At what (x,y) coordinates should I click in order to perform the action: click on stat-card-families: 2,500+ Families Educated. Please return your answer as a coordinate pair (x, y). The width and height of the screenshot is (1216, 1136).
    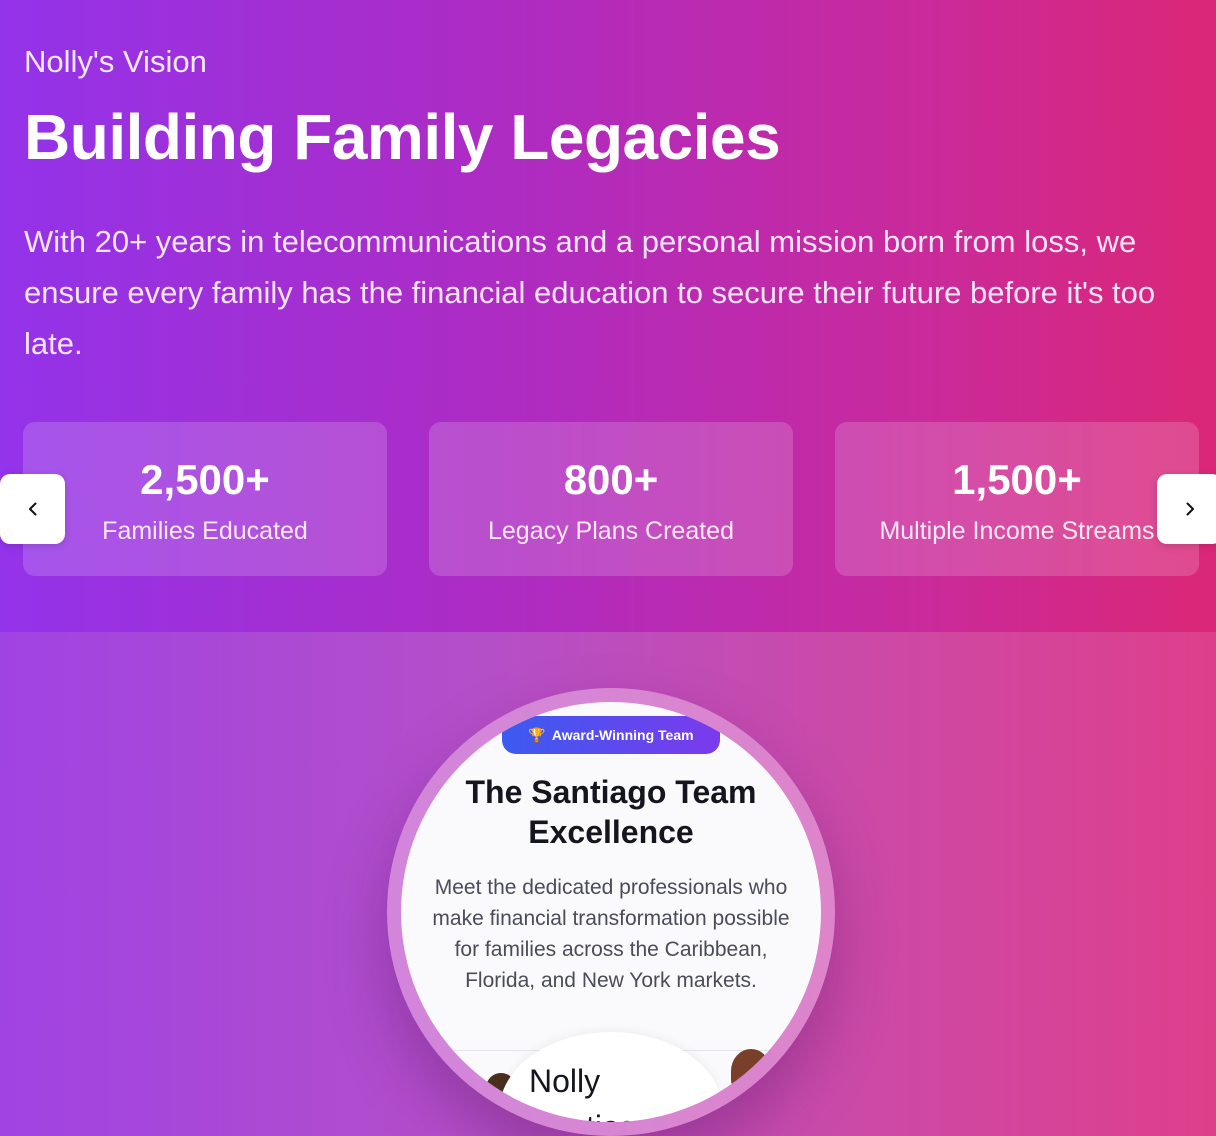
    Looking at the image, I should click on (205, 499).